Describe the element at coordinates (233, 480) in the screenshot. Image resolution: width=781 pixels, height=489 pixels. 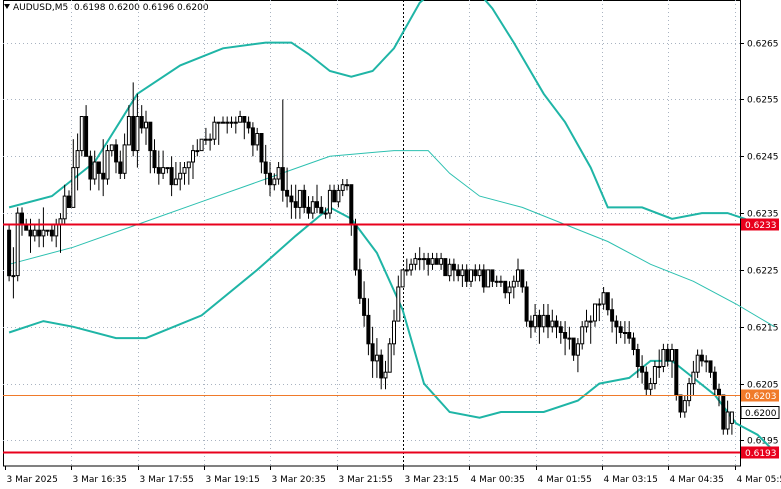
I see `x-tick-label: 3 Mar 19:15` at that location.